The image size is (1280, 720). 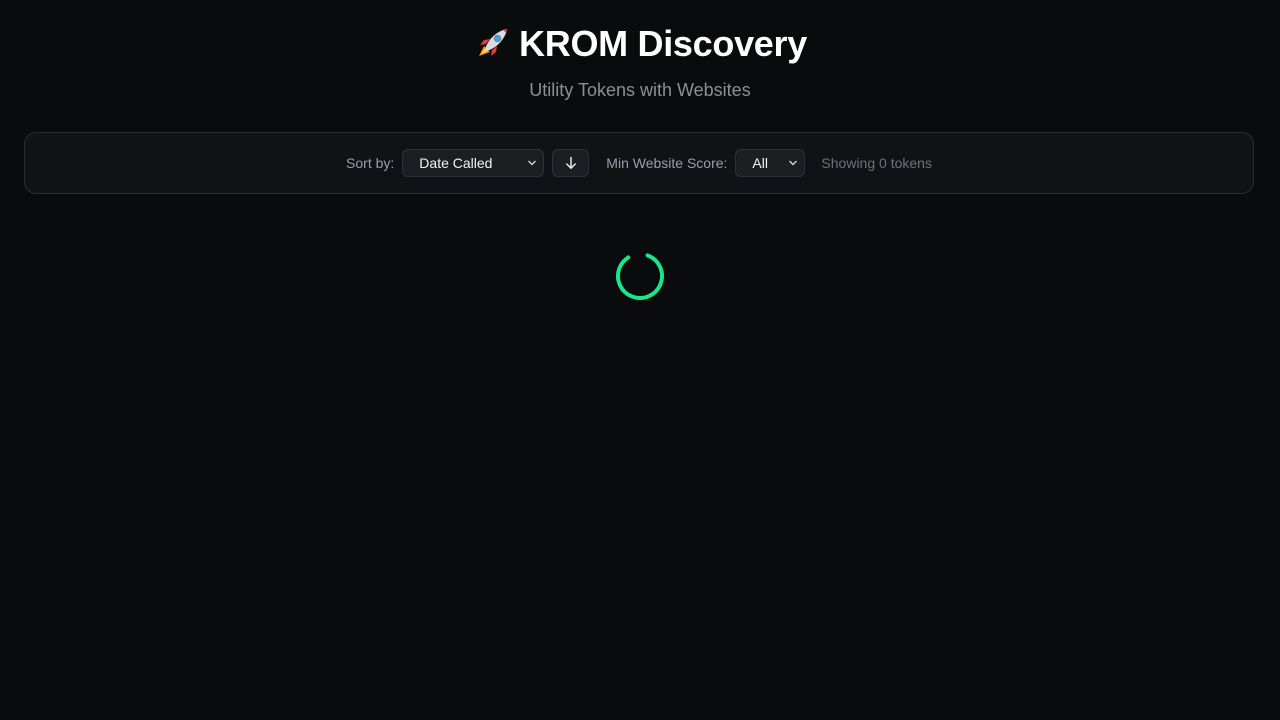 I want to click on sort-select: Date Called, so click(x=473, y=163).